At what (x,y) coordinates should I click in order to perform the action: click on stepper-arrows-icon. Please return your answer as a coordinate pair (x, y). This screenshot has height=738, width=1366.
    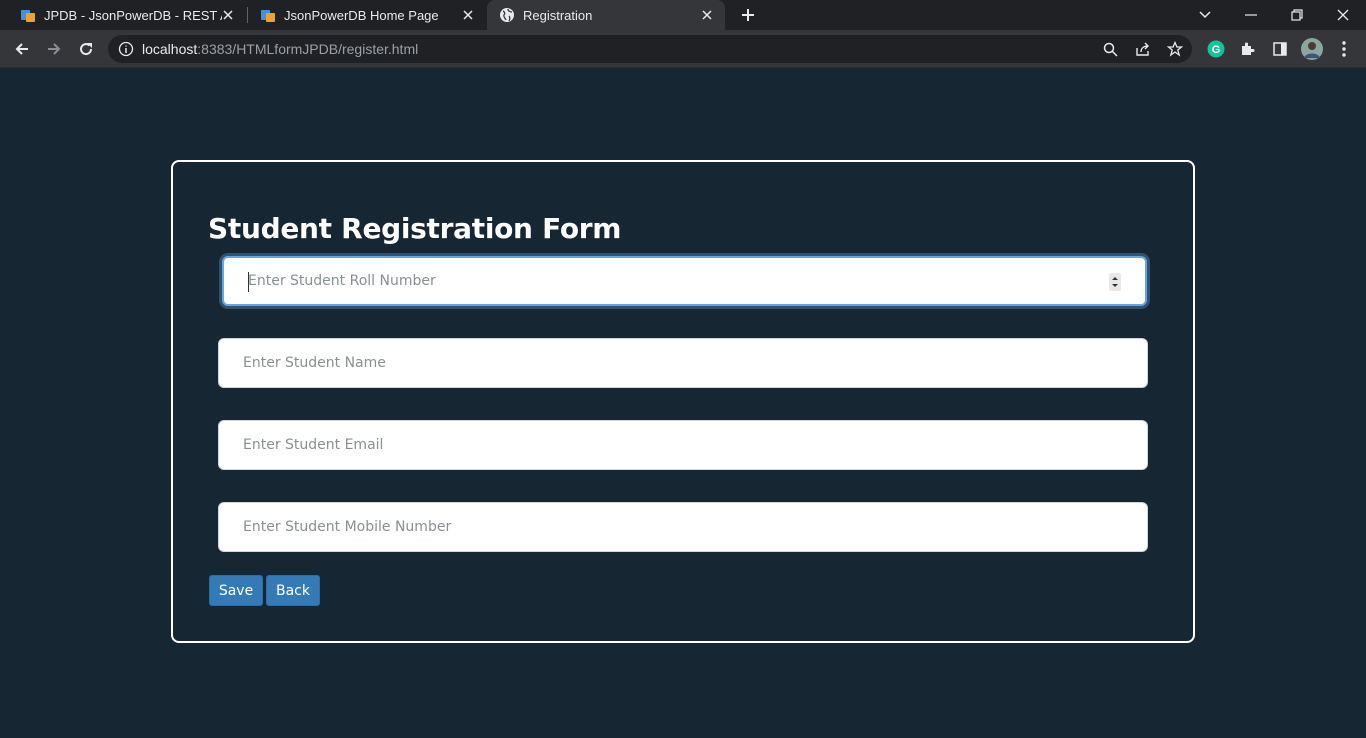
    Looking at the image, I should click on (1115, 282).